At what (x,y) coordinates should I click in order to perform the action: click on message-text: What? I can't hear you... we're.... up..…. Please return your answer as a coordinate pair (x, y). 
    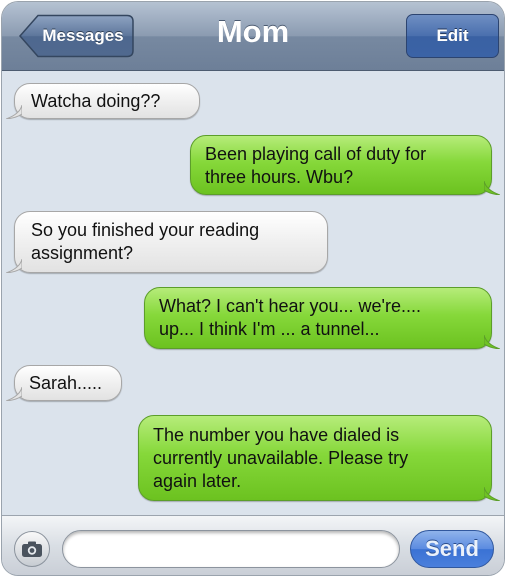
    Looking at the image, I should click on (290, 317).